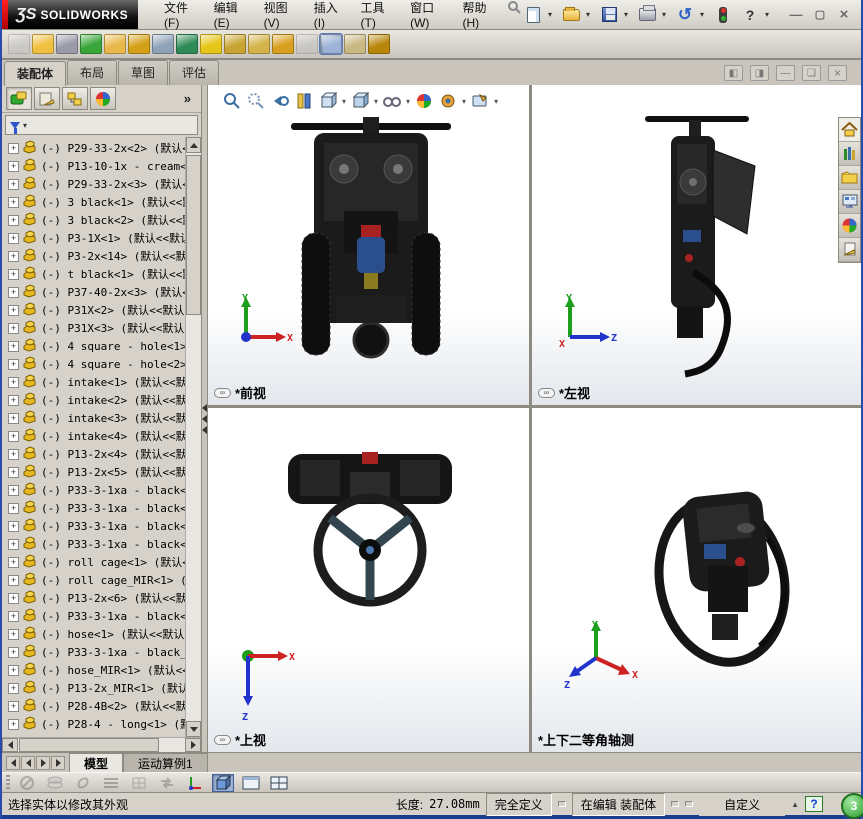 The image size is (863, 819). Describe the element at coordinates (193, 437) in the screenshot. I see `tree-vertical-scrollbar` at that location.